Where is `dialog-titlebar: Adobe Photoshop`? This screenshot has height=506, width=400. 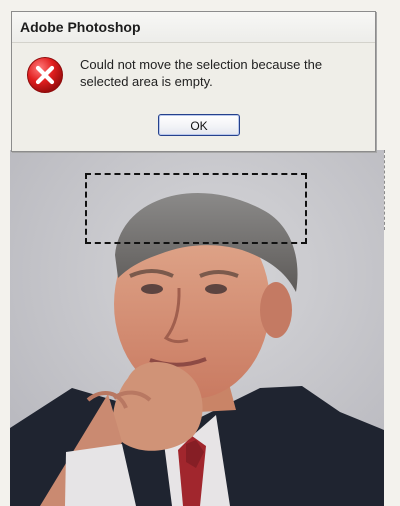
dialog-titlebar: Adobe Photoshop is located at coordinates (193, 27).